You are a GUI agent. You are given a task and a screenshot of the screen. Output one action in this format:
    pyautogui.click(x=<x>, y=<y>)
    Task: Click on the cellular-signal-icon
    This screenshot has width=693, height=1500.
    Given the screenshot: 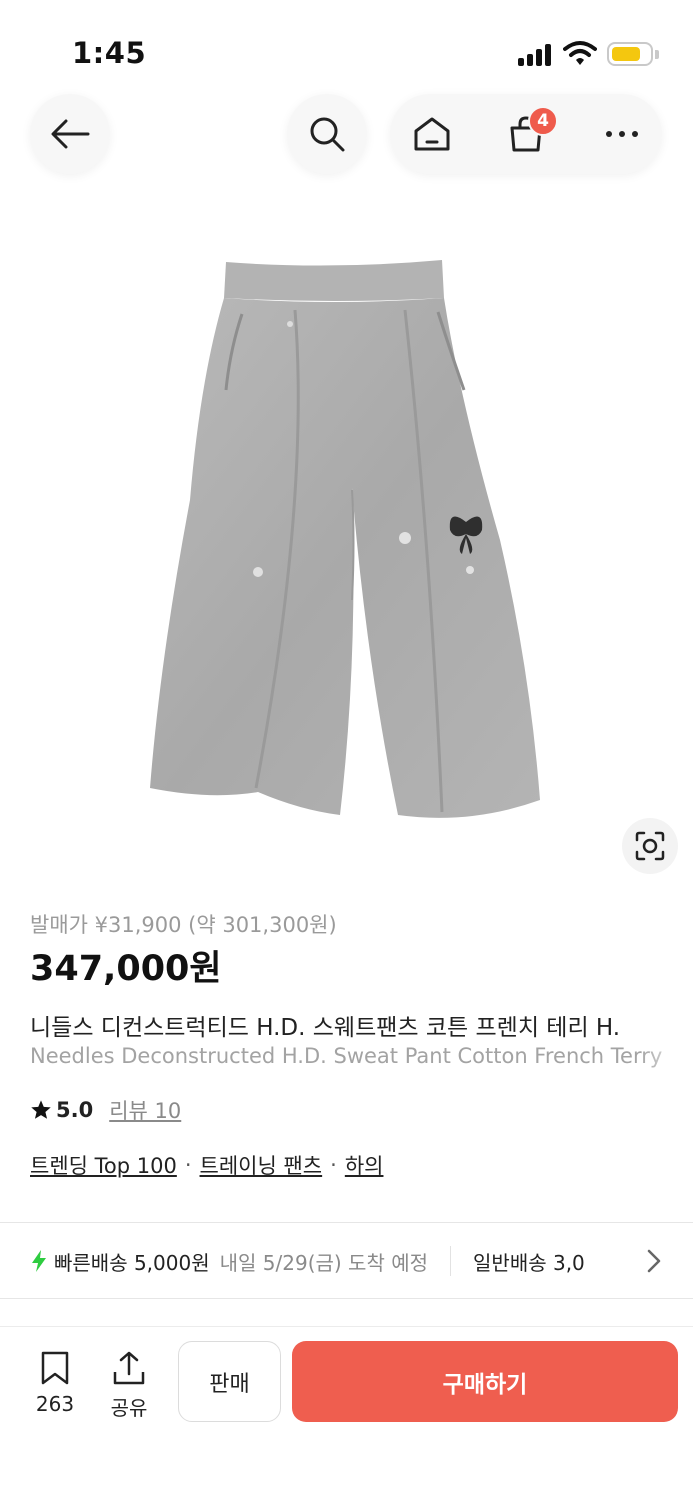 What is the action you would take?
    pyautogui.click(x=536, y=55)
    